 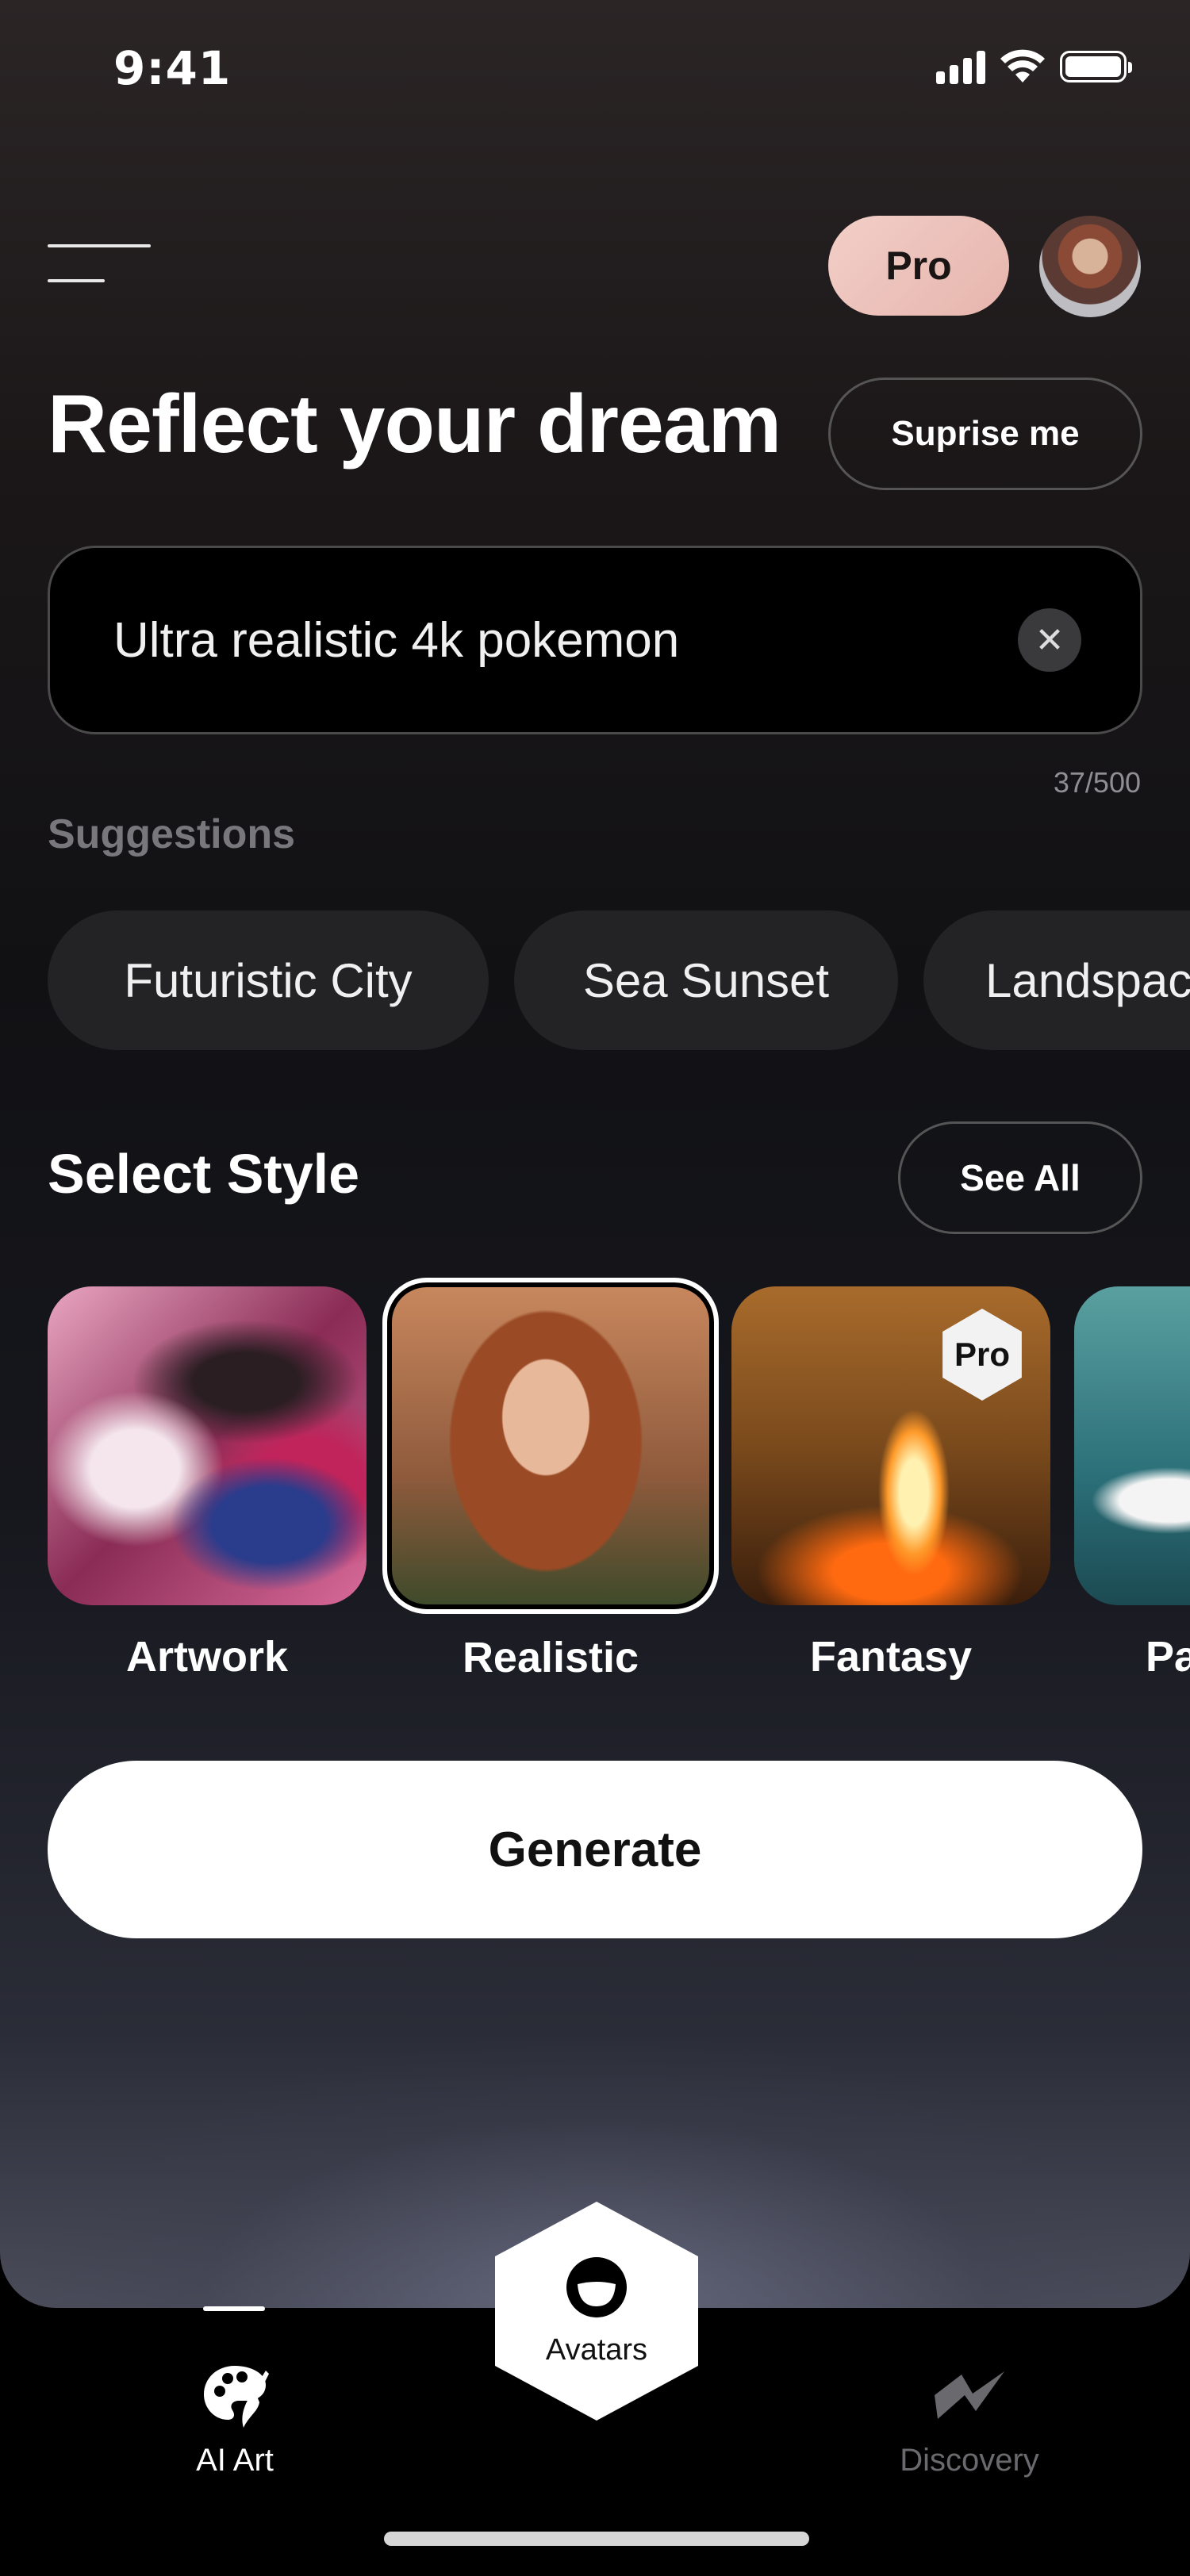 What do you see at coordinates (596, 2289) in the screenshot?
I see `avatar-face-icon` at bounding box center [596, 2289].